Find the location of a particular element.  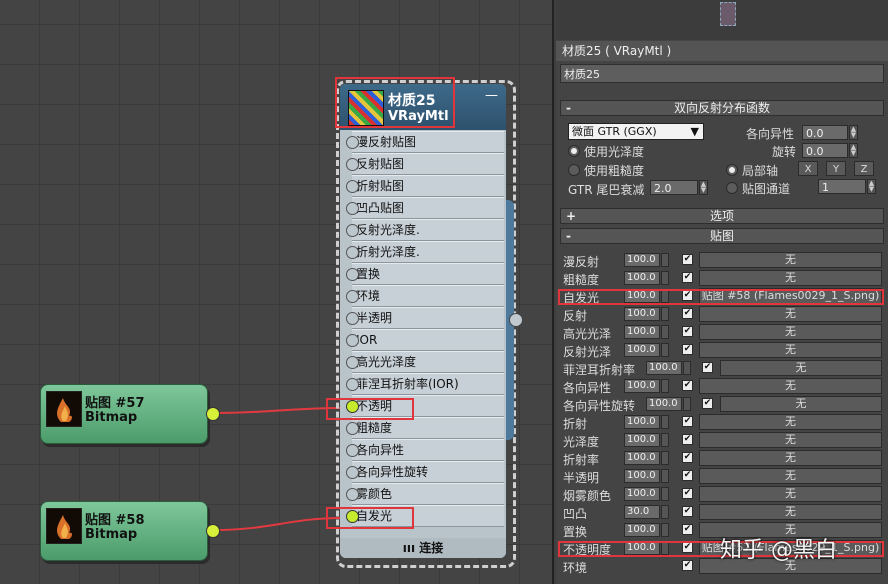

slot-row: 菲涅耳折射率(IOR) is located at coordinates (425, 384).